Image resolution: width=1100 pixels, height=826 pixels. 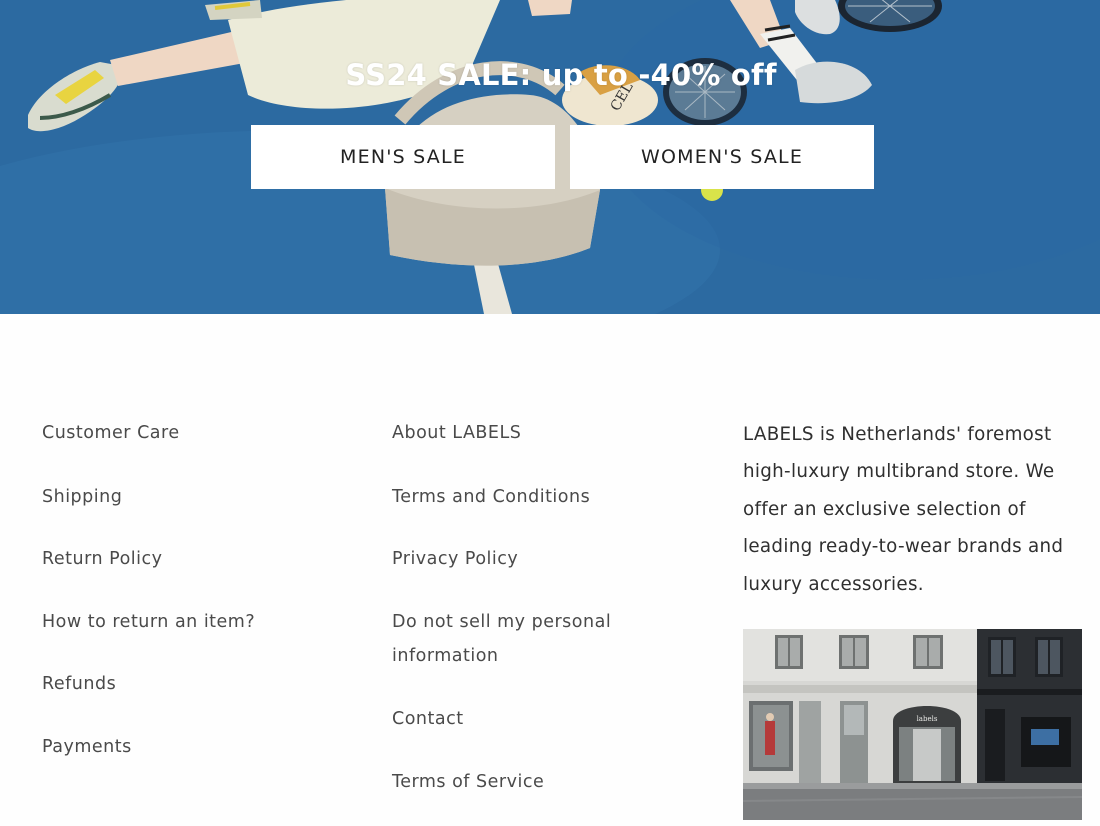 I want to click on contact-link: Contact, so click(x=428, y=719).